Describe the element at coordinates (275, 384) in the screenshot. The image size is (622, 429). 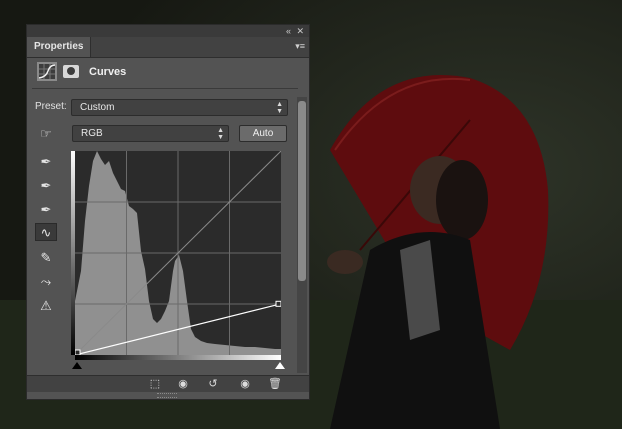
I see `delete-layer-icon: 🗑` at that location.